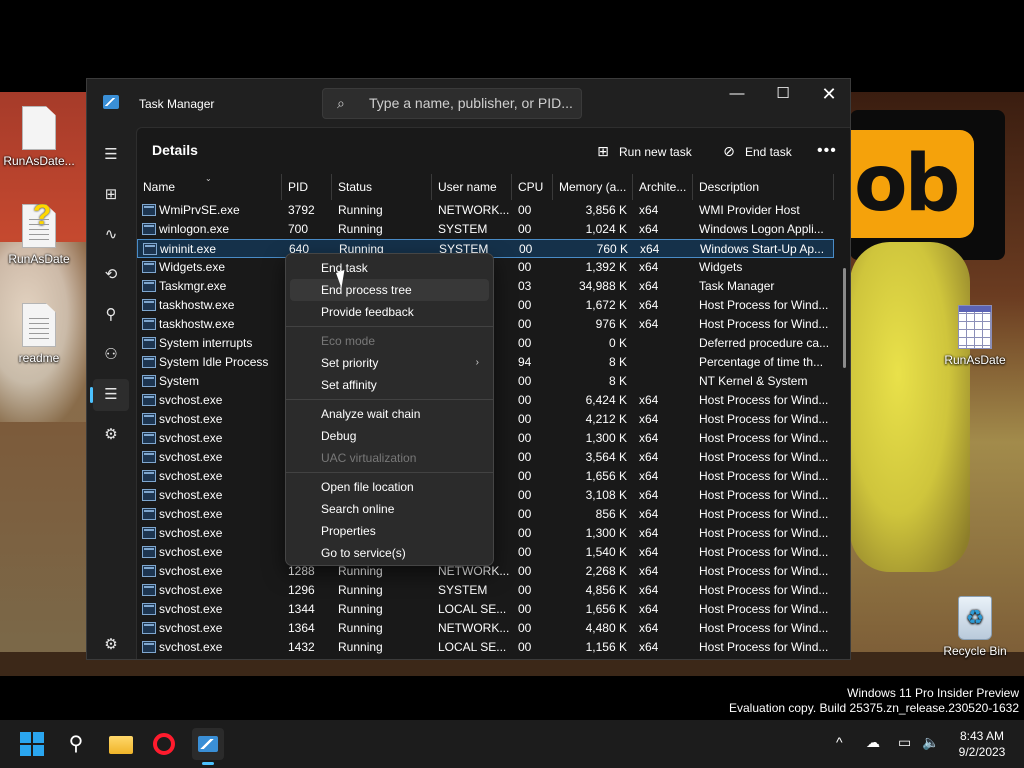 This screenshot has width=1024, height=768. I want to click on cell-name: Taskmgr.exe, so click(209, 286).